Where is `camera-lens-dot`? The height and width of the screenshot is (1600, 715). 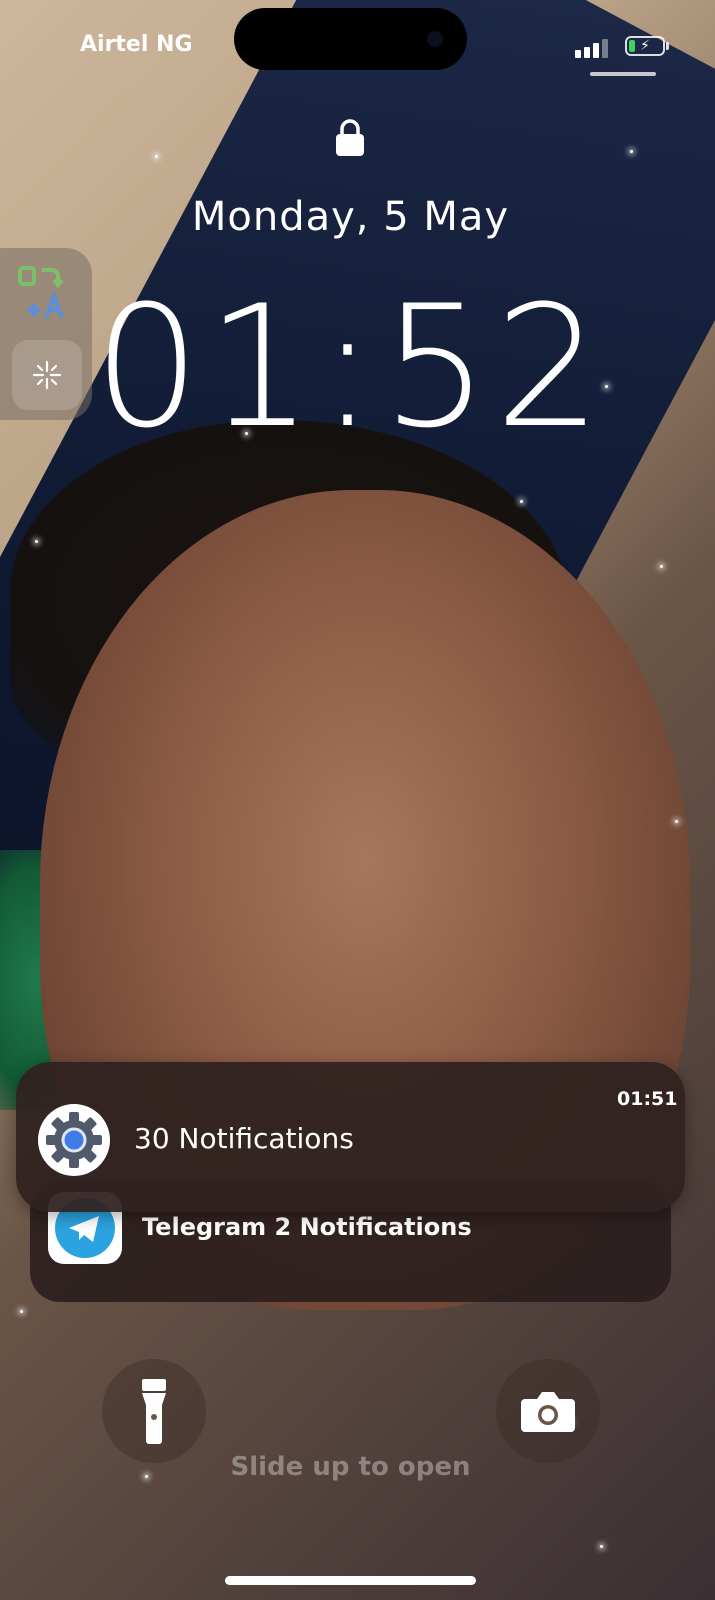 camera-lens-dot is located at coordinates (435, 39).